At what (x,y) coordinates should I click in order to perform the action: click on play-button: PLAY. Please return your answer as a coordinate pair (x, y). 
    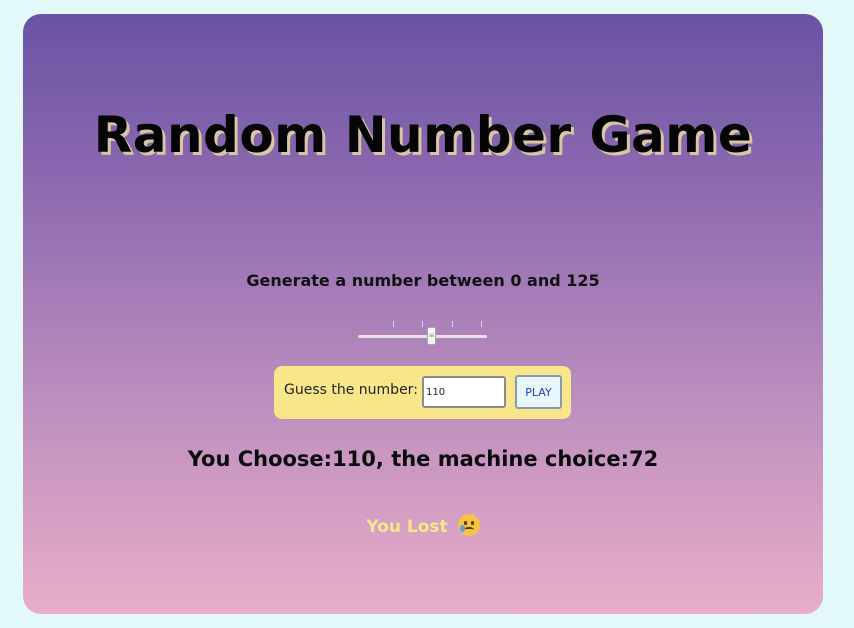
    Looking at the image, I should click on (538, 392).